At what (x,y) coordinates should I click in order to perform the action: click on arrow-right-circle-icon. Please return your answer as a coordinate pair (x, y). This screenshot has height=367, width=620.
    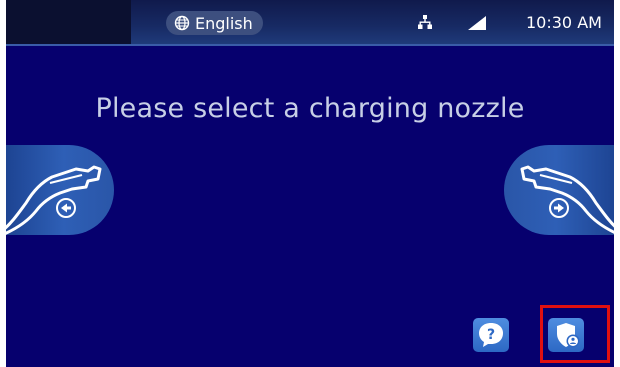
    Looking at the image, I should click on (559, 208).